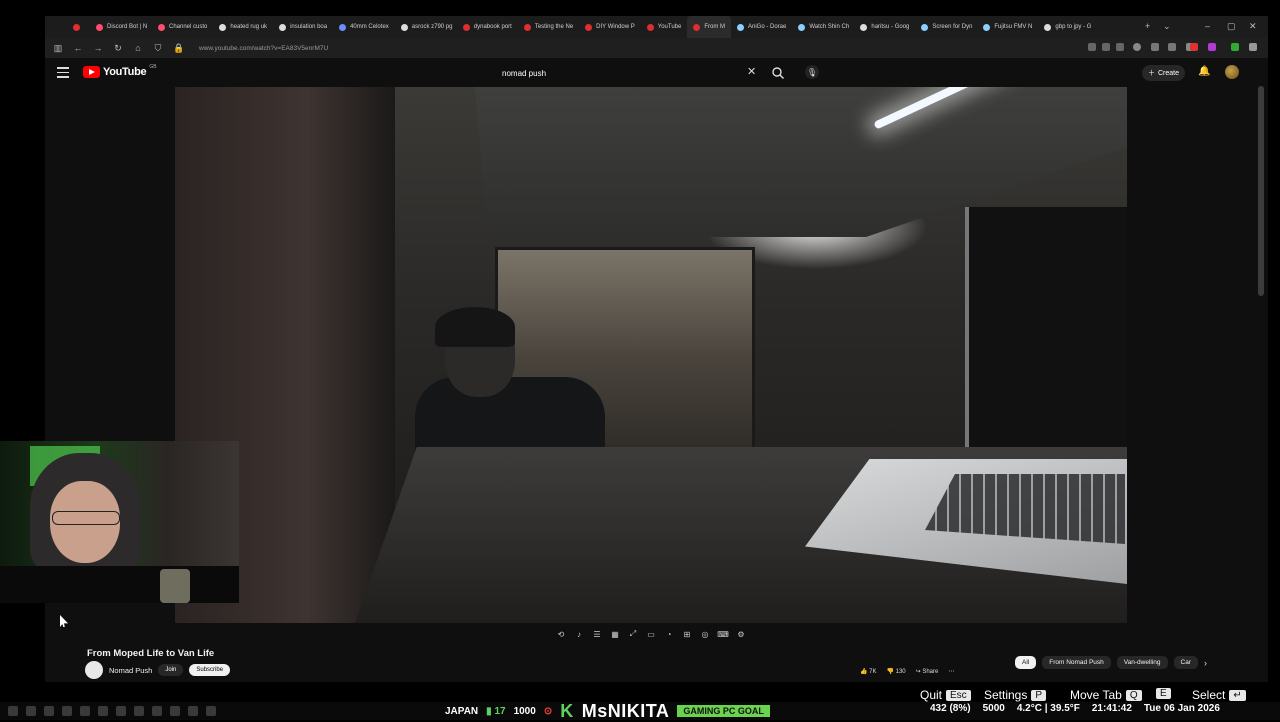 The width and height of the screenshot is (1280, 722). I want to click on browser-tab: 40mm Celotex, so click(364, 27).